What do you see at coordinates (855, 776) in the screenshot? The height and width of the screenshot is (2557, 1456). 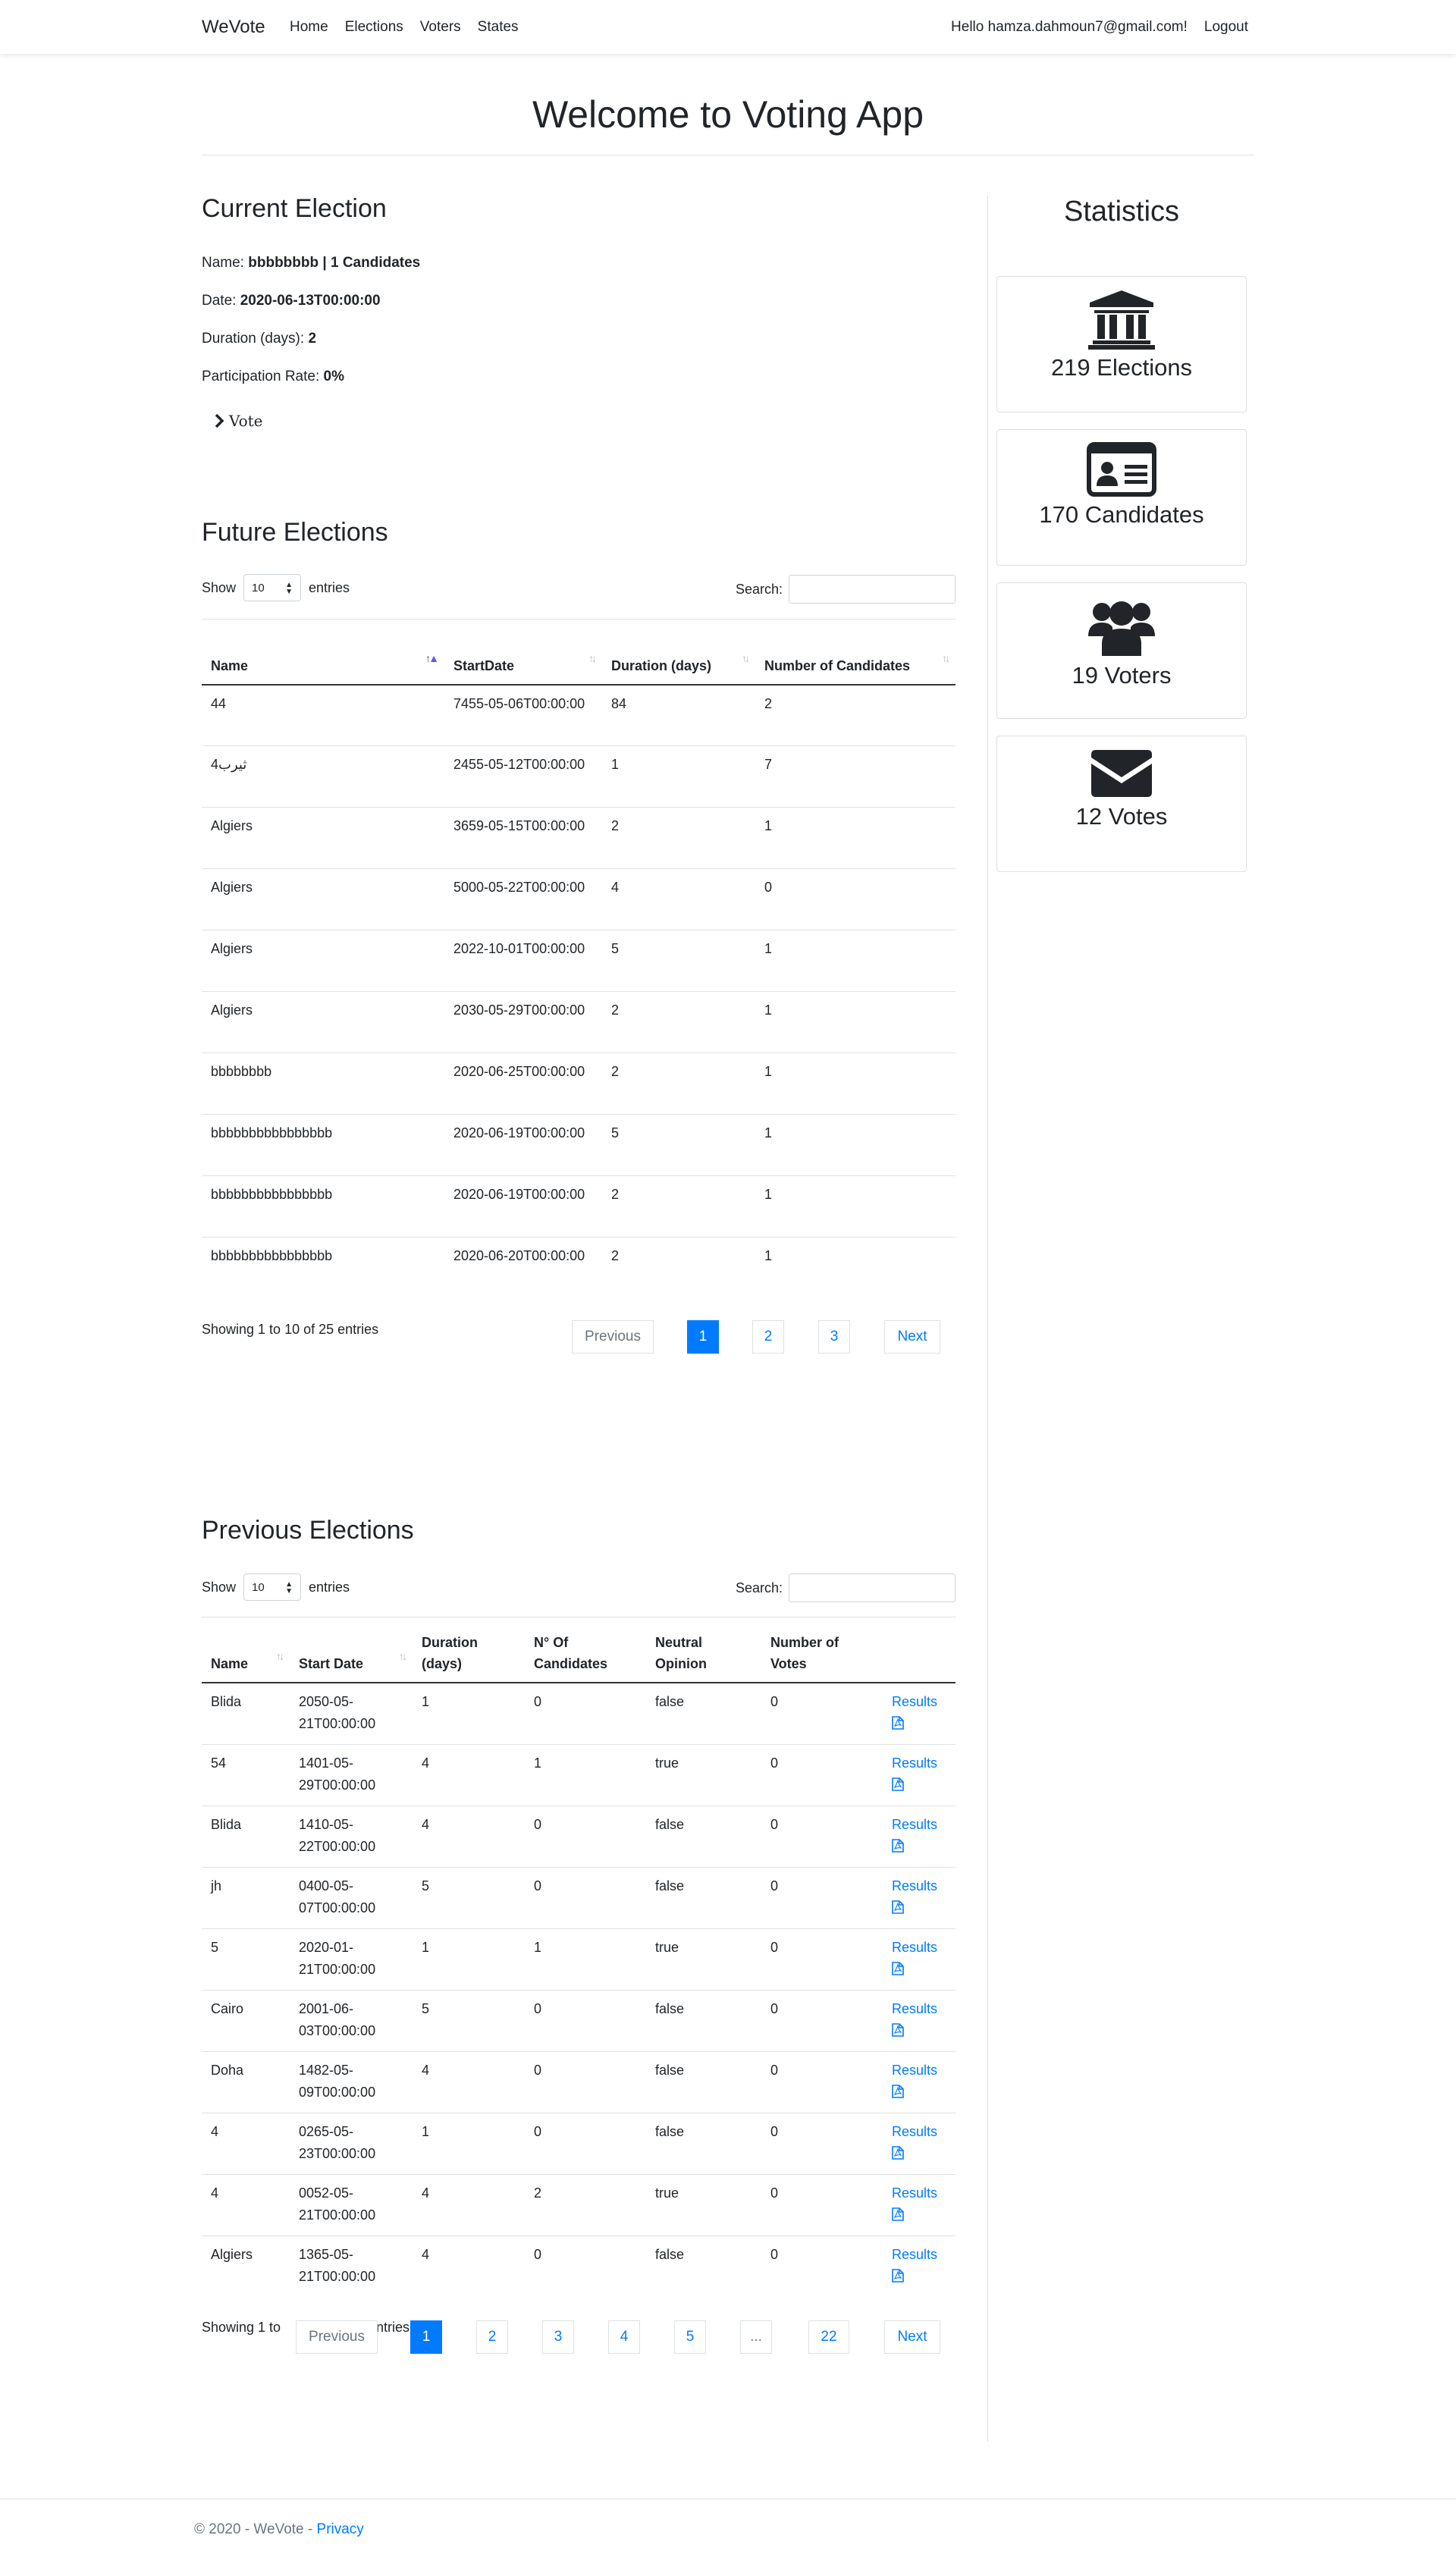 I see `table-cell: 7` at bounding box center [855, 776].